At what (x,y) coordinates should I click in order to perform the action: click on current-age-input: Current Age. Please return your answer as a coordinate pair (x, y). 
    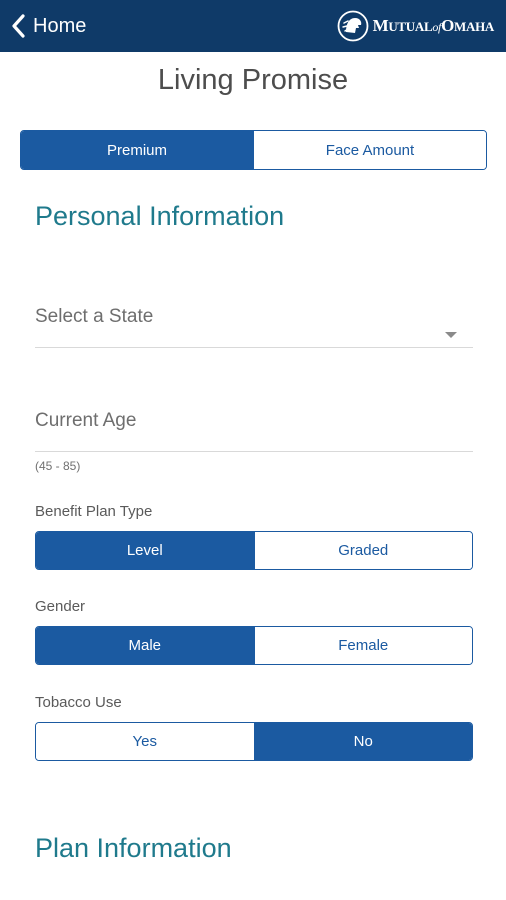
    Looking at the image, I should click on (254, 426).